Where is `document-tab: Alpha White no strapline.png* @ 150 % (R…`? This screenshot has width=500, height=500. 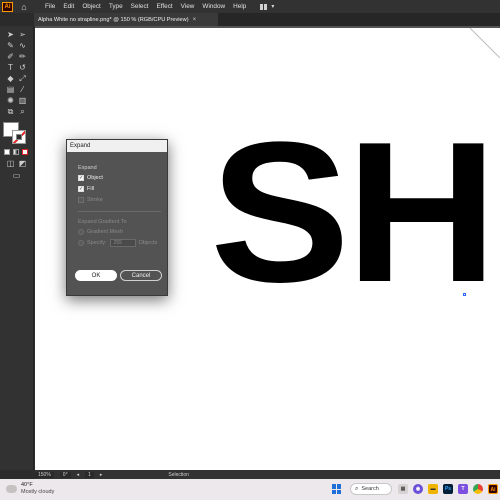 document-tab: Alpha White no strapline.png* @ 150 % (R… is located at coordinates (126, 19).